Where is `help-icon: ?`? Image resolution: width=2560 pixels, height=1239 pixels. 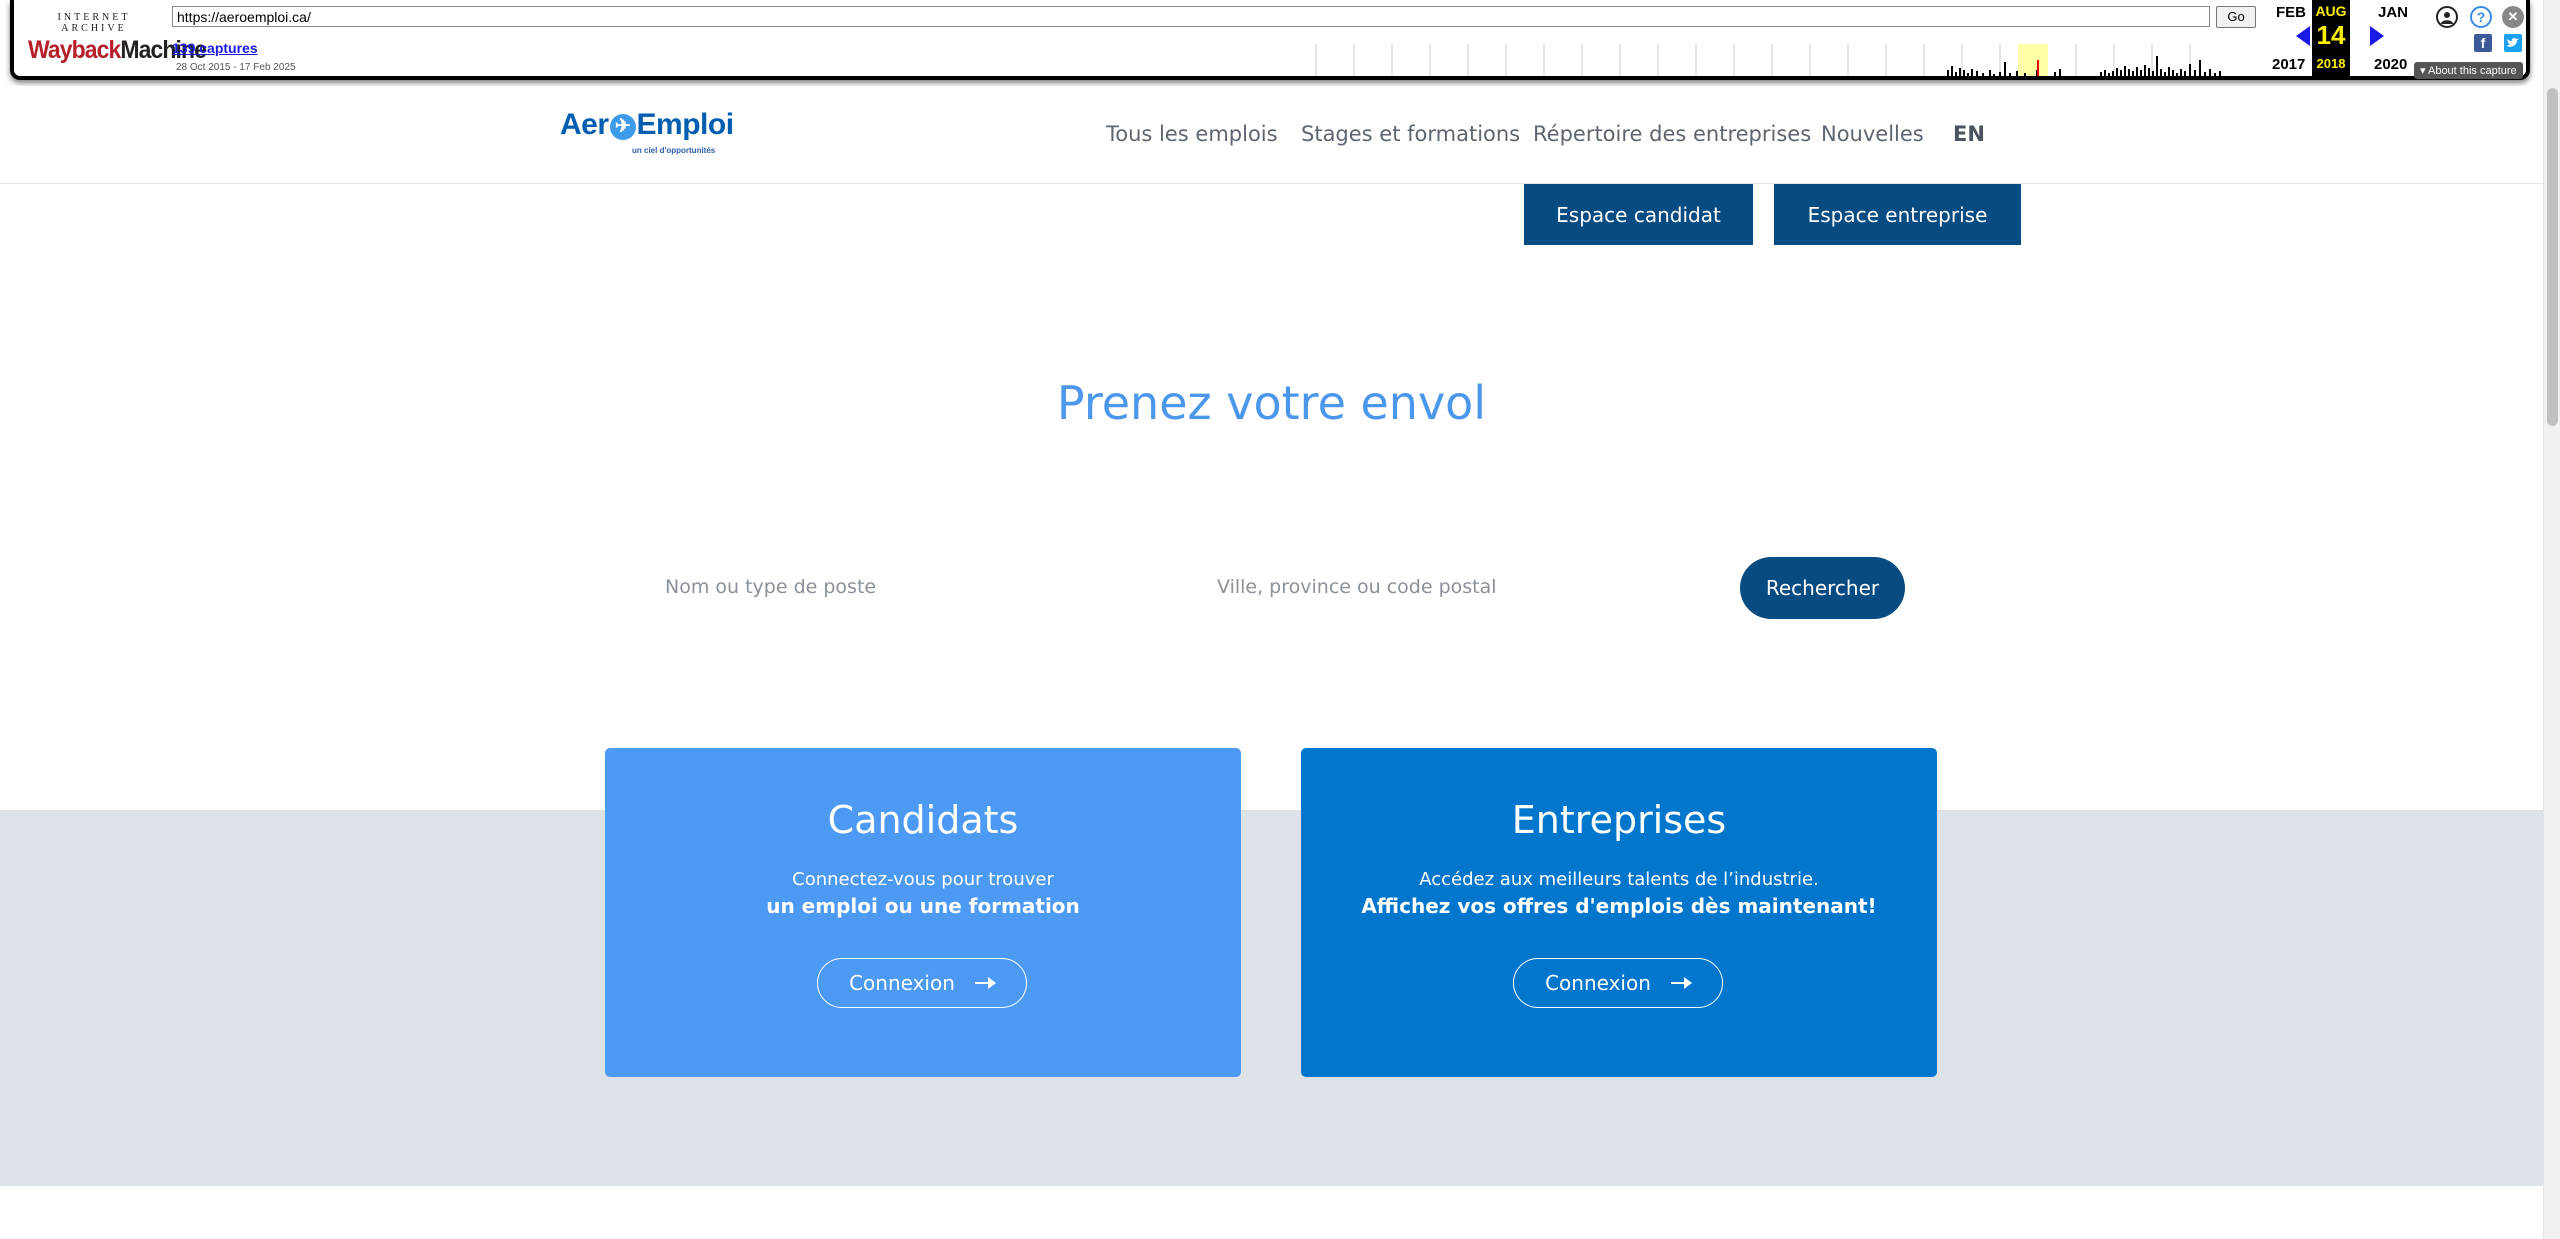 help-icon: ? is located at coordinates (2481, 17).